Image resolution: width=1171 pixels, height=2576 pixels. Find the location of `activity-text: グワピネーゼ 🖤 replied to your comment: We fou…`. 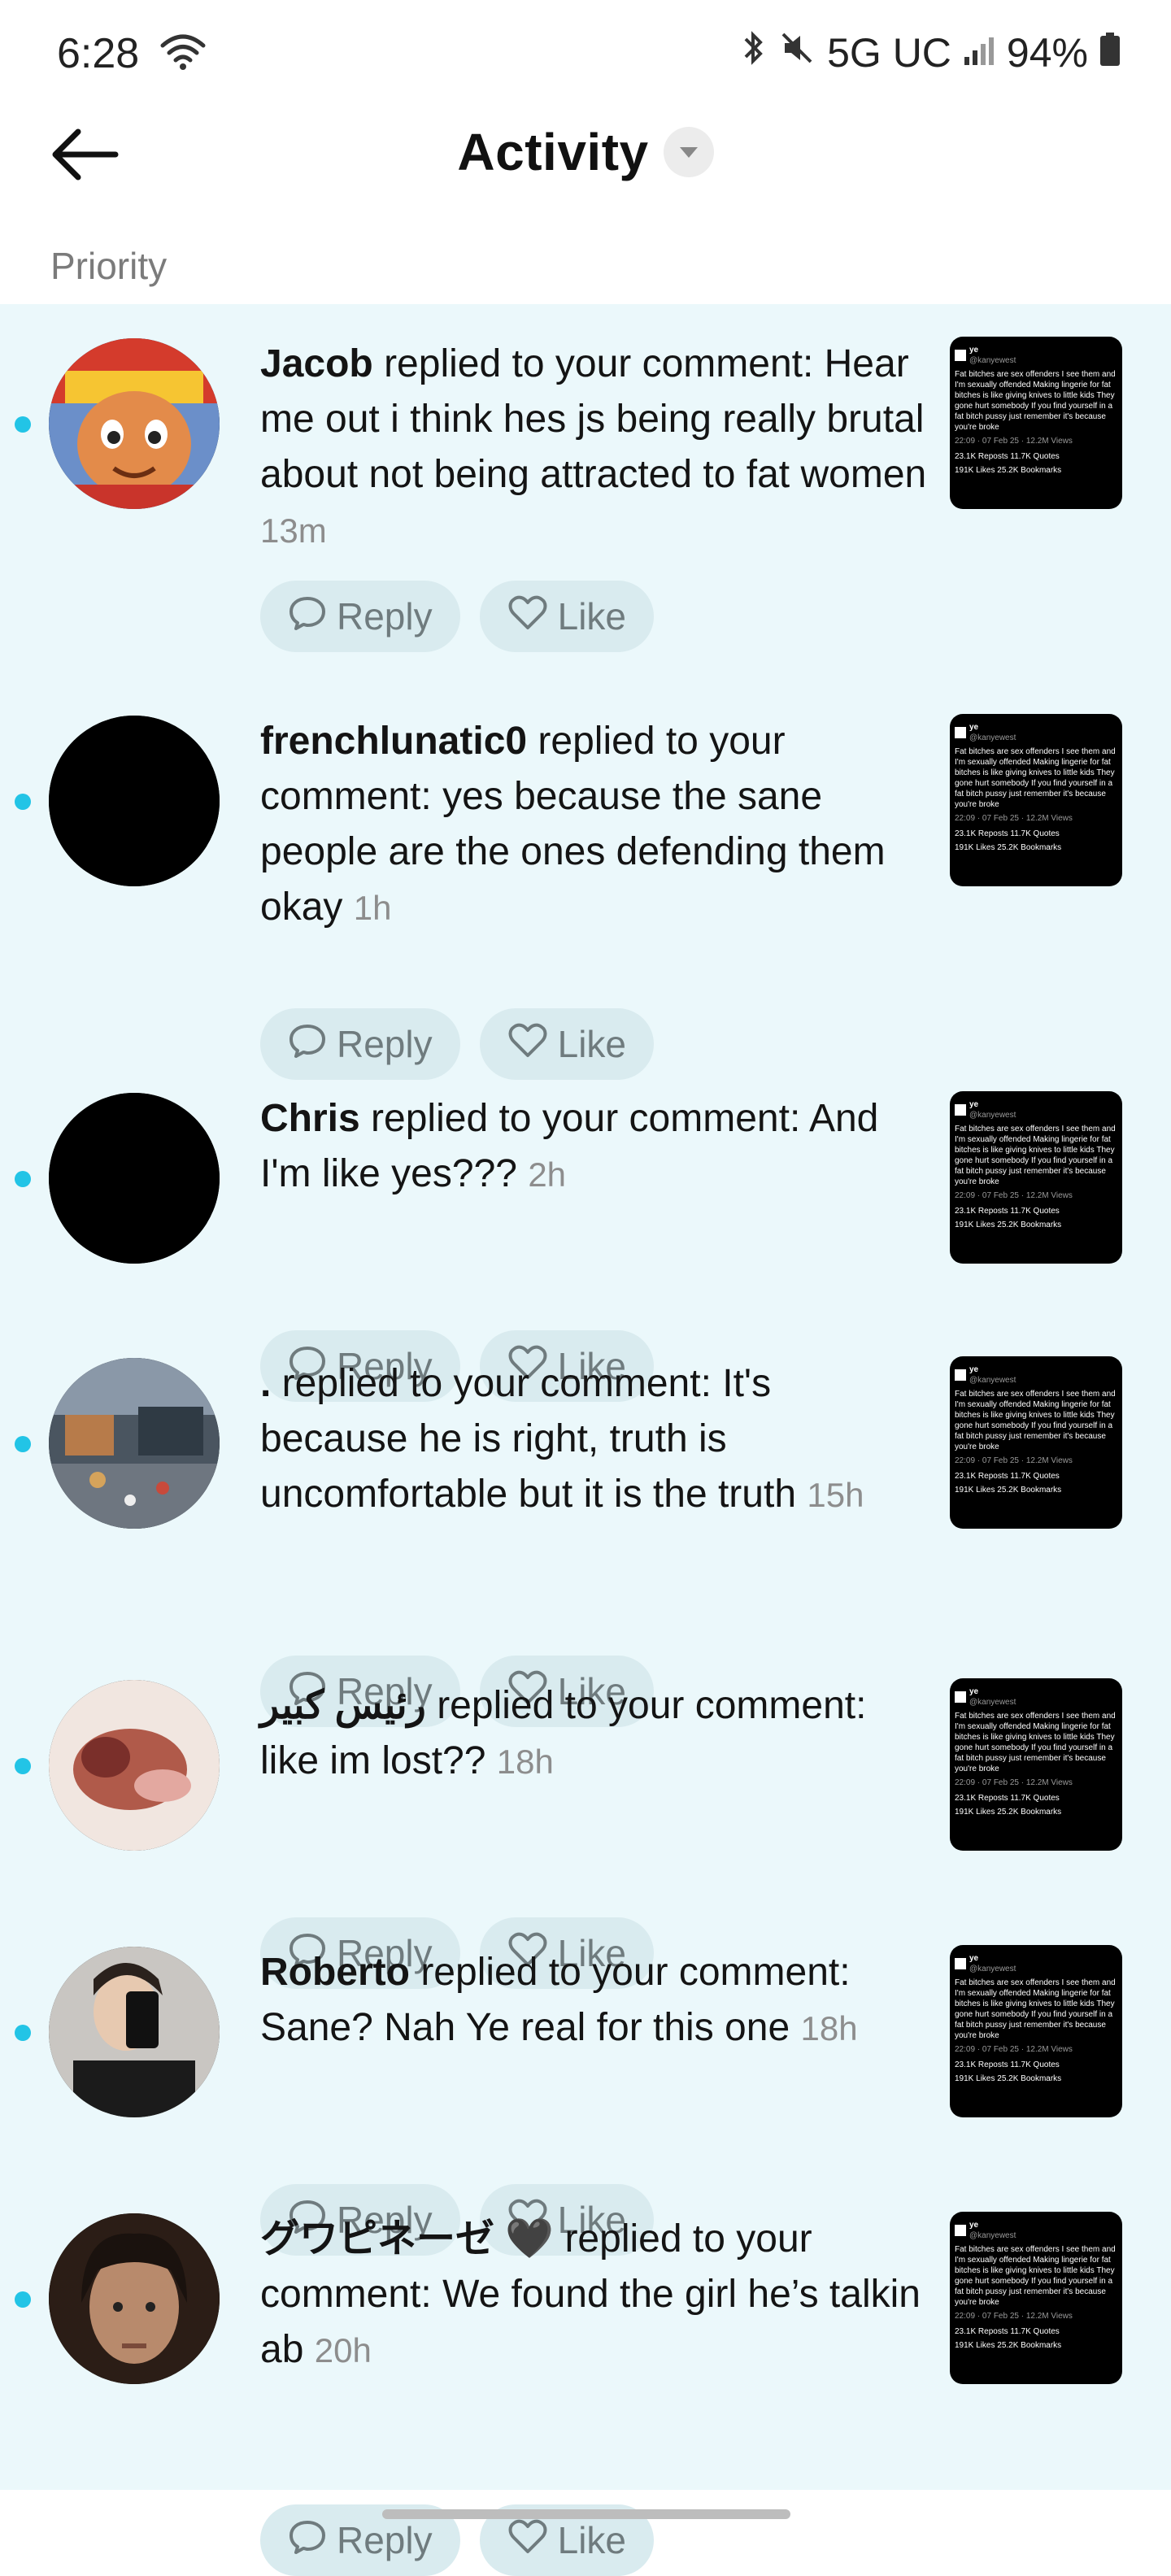

activity-text: グワピネーゼ 🖤 replied to your comment: We fou… is located at coordinates (593, 2295).